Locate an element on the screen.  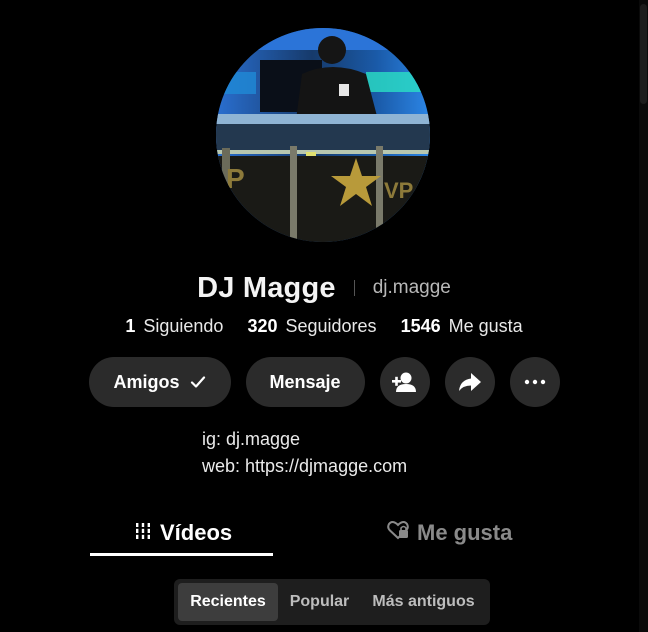
share-button is located at coordinates (469, 382).